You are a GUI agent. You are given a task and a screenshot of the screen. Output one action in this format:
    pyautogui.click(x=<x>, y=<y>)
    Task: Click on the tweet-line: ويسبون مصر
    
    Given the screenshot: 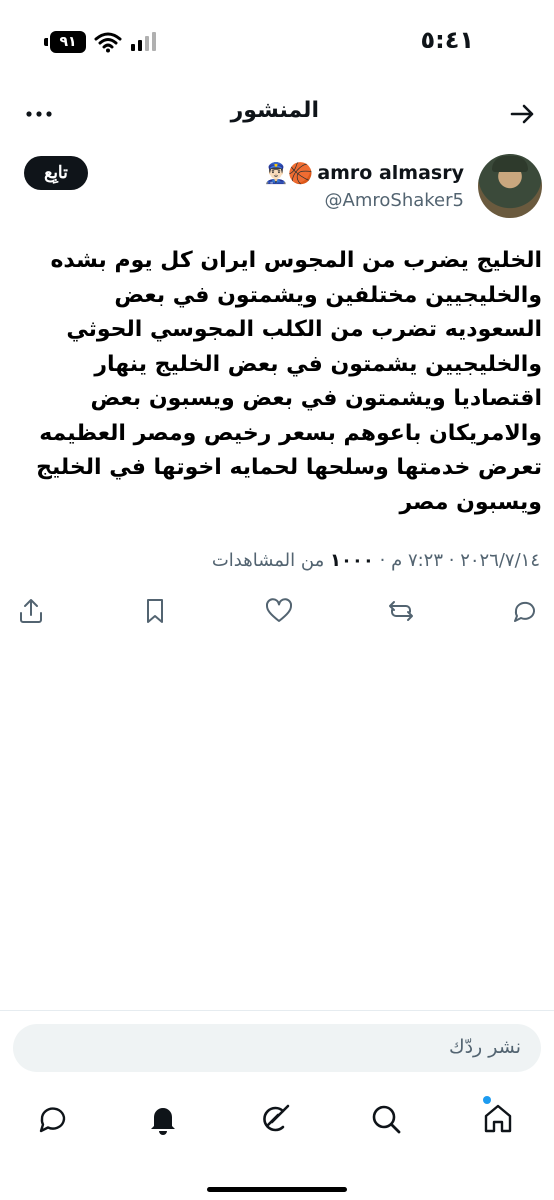 What is the action you would take?
    pyautogui.click(x=470, y=502)
    